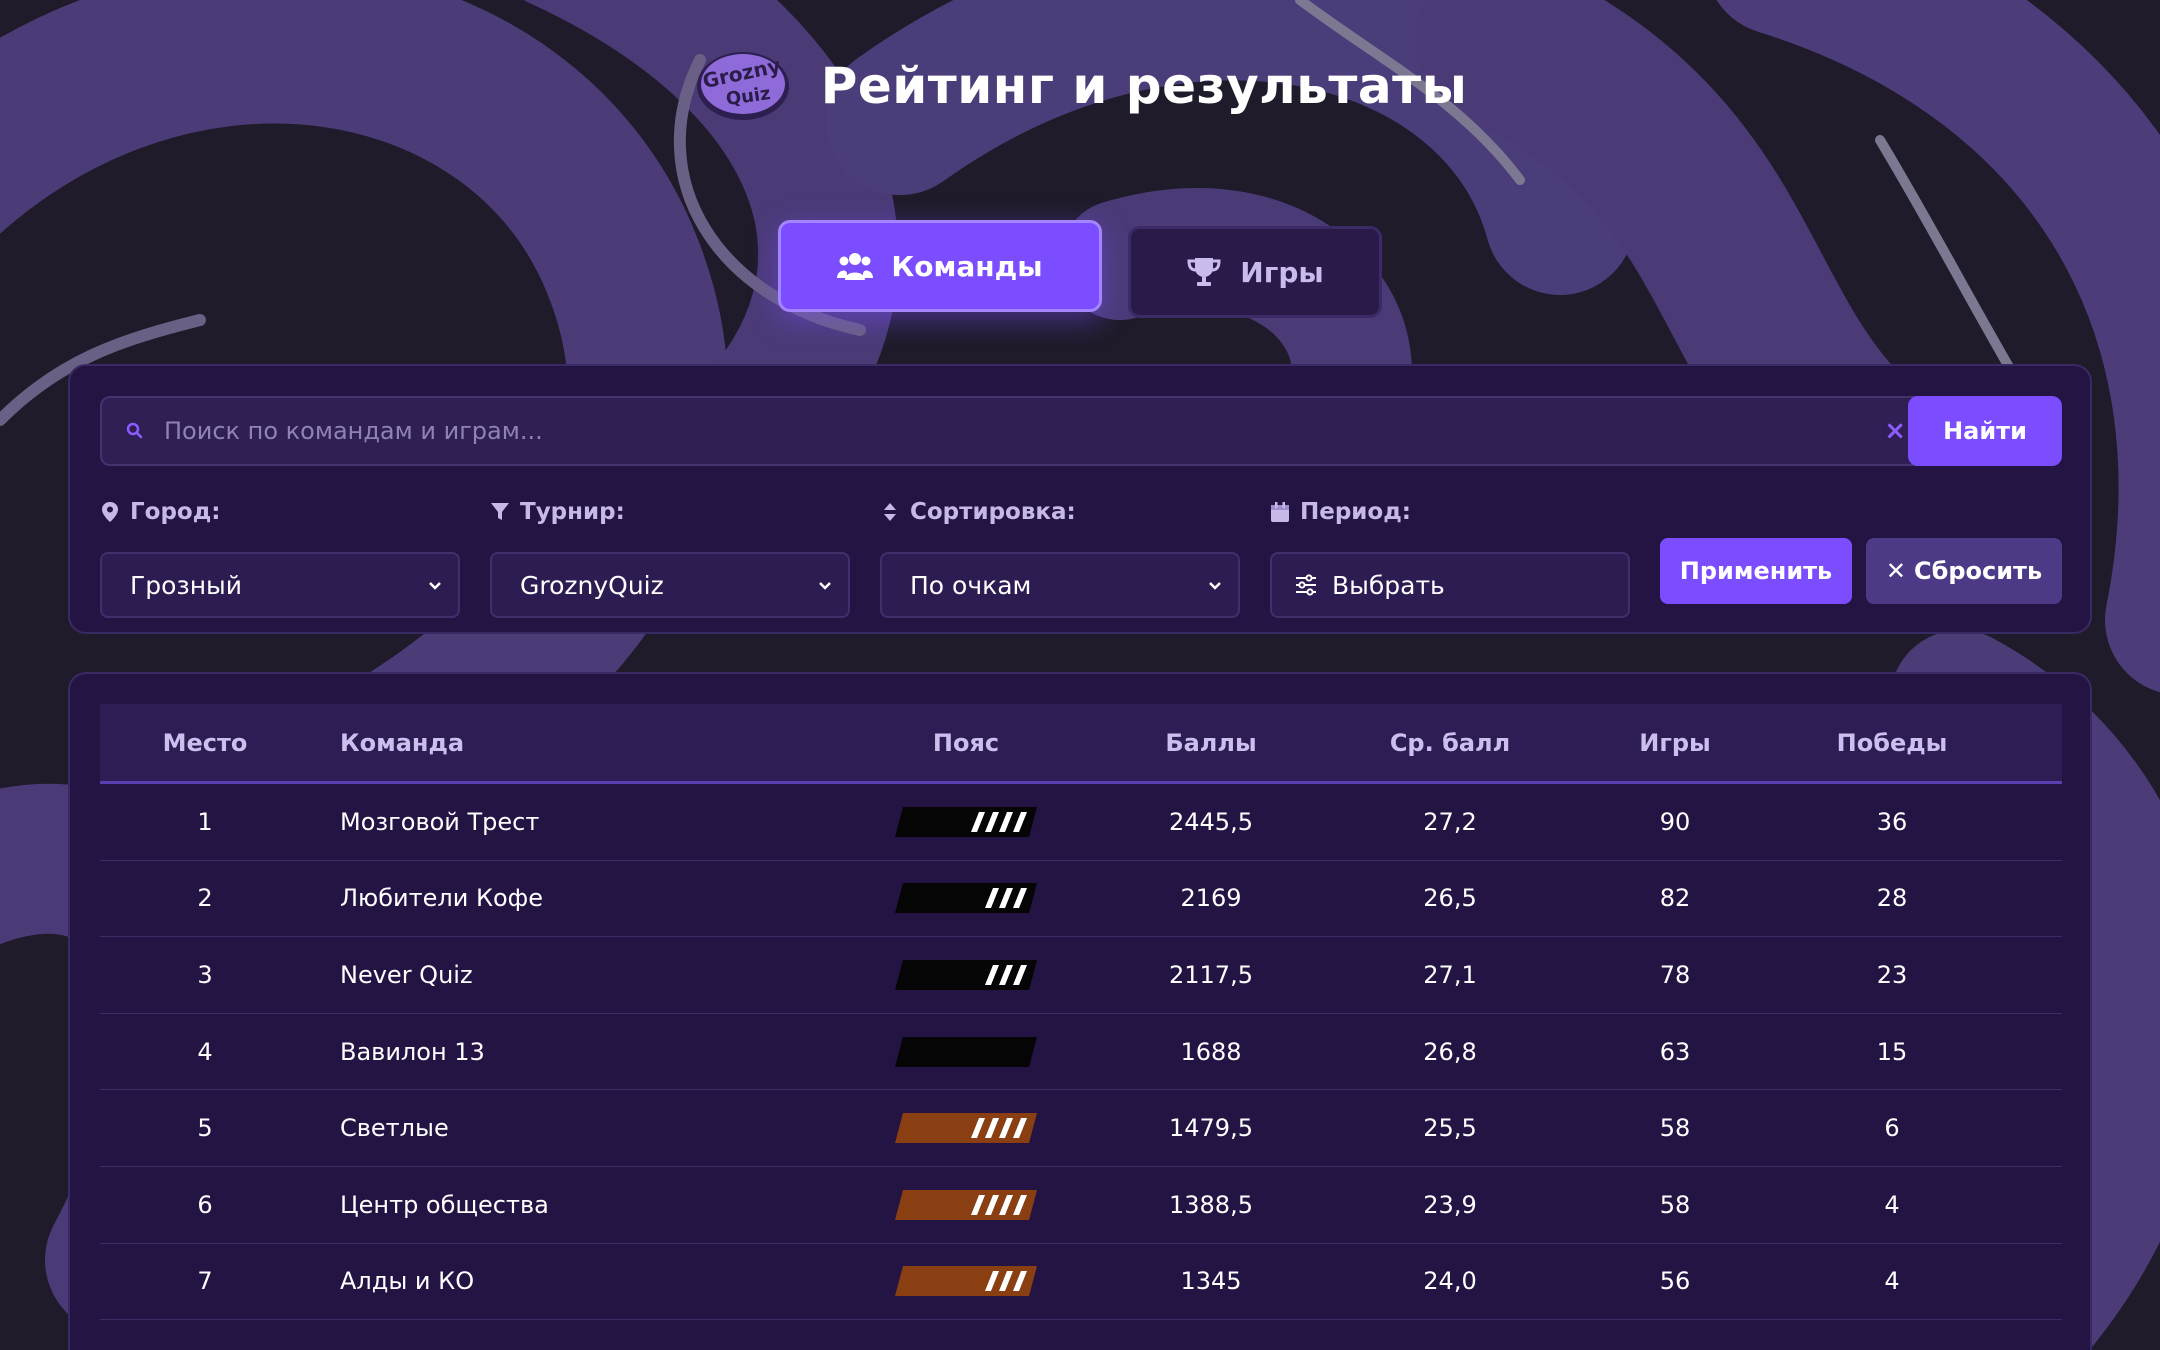 The image size is (2160, 1350). I want to click on column-header-avg: Ср. балл, so click(1450, 743).